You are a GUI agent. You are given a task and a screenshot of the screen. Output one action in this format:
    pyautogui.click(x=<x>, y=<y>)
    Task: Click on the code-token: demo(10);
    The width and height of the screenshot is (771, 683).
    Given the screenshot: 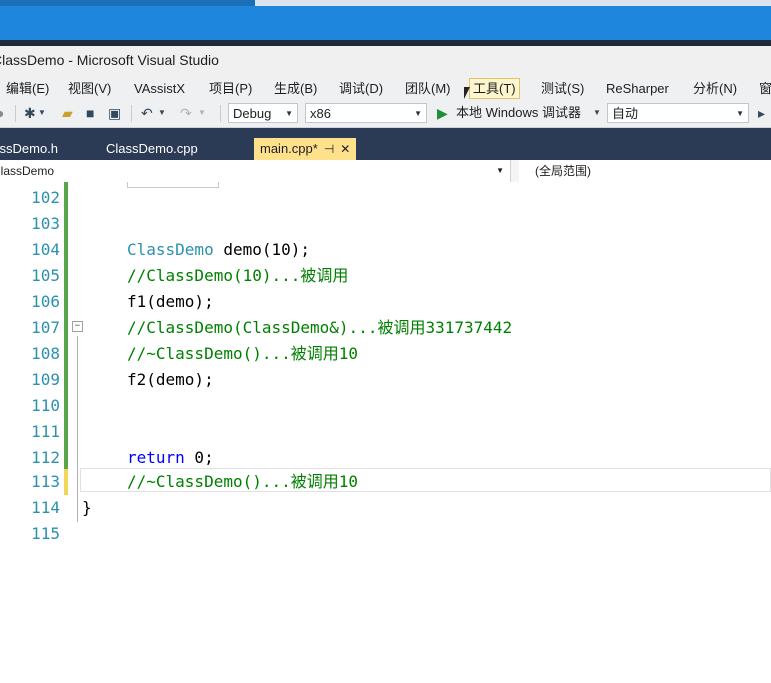 What is the action you would take?
    pyautogui.click(x=262, y=249)
    